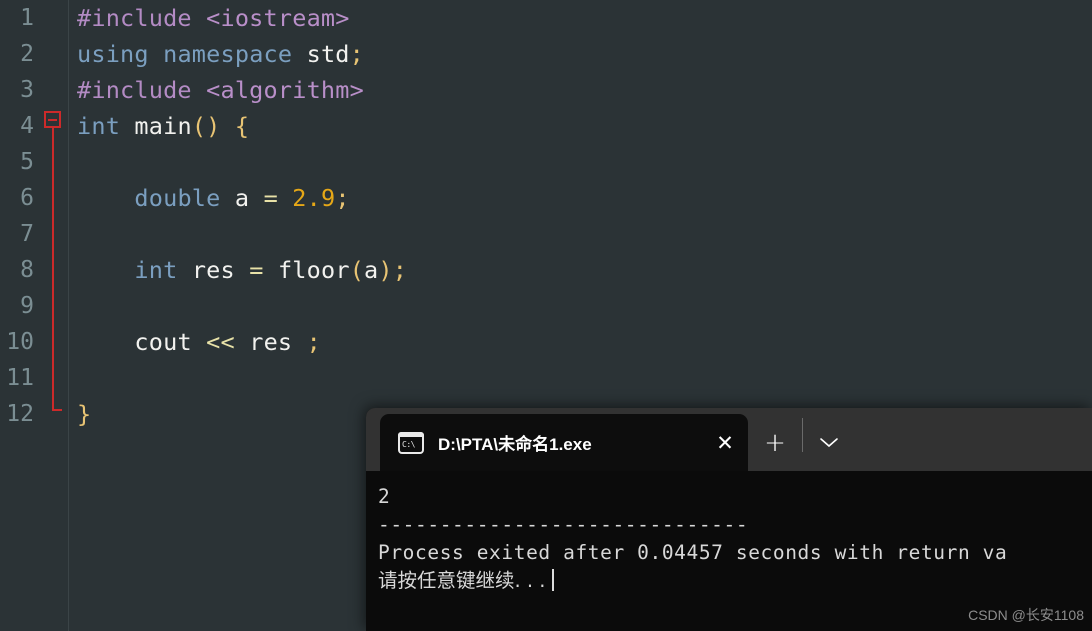 This screenshot has width=1092, height=631. What do you see at coordinates (220, 342) in the screenshot?
I see `code-token: <<` at bounding box center [220, 342].